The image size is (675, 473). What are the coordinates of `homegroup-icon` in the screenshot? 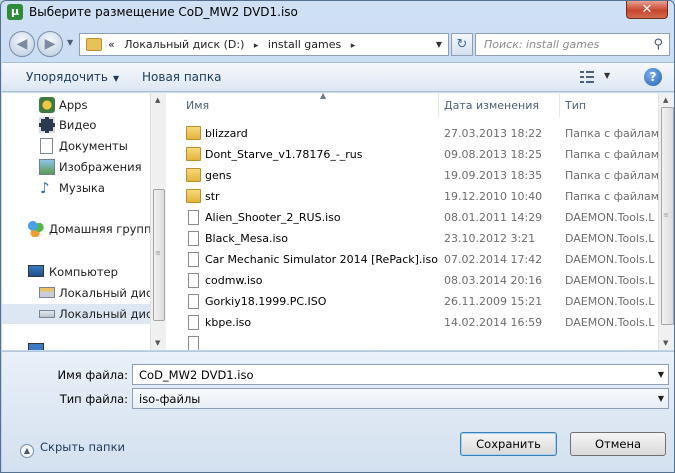 It's located at (36, 229).